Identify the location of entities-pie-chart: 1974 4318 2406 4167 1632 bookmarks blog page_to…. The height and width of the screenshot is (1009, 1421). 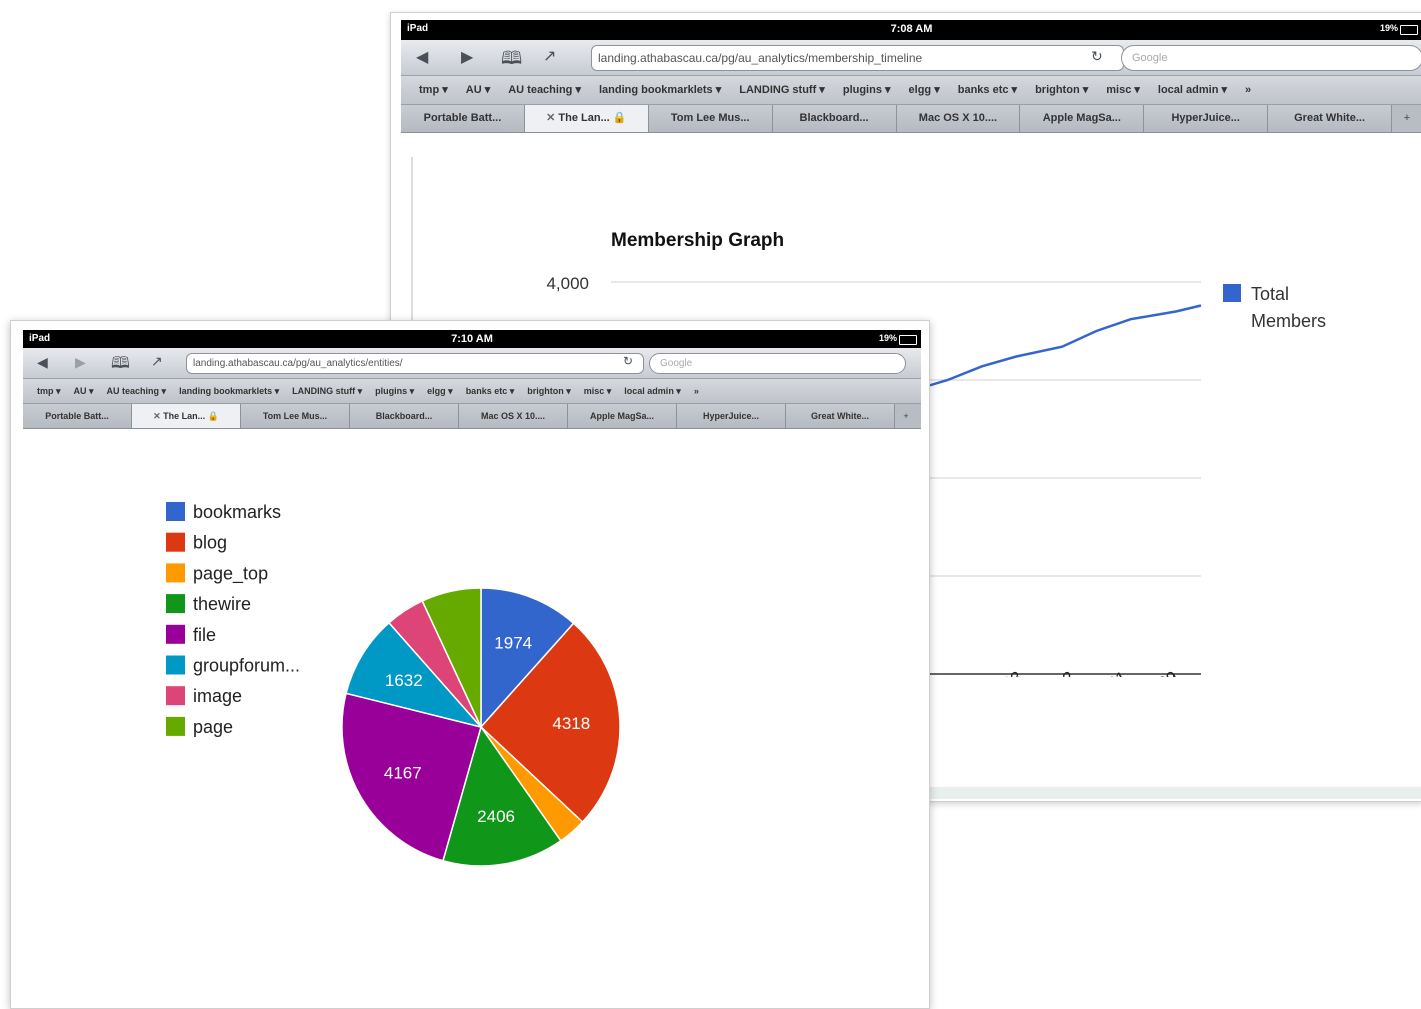
(393, 684).